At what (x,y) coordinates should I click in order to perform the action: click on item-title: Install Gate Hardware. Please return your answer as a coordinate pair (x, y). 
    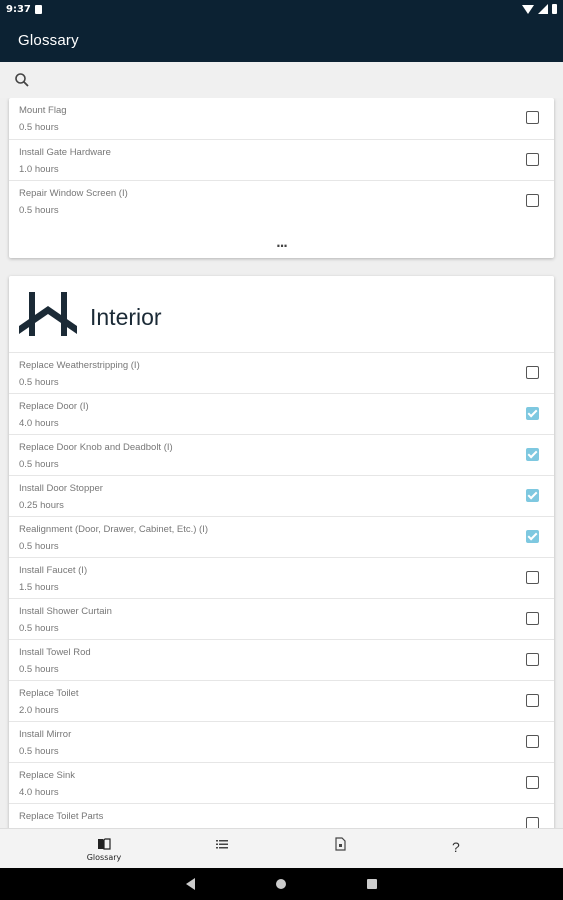
    Looking at the image, I should click on (65, 152).